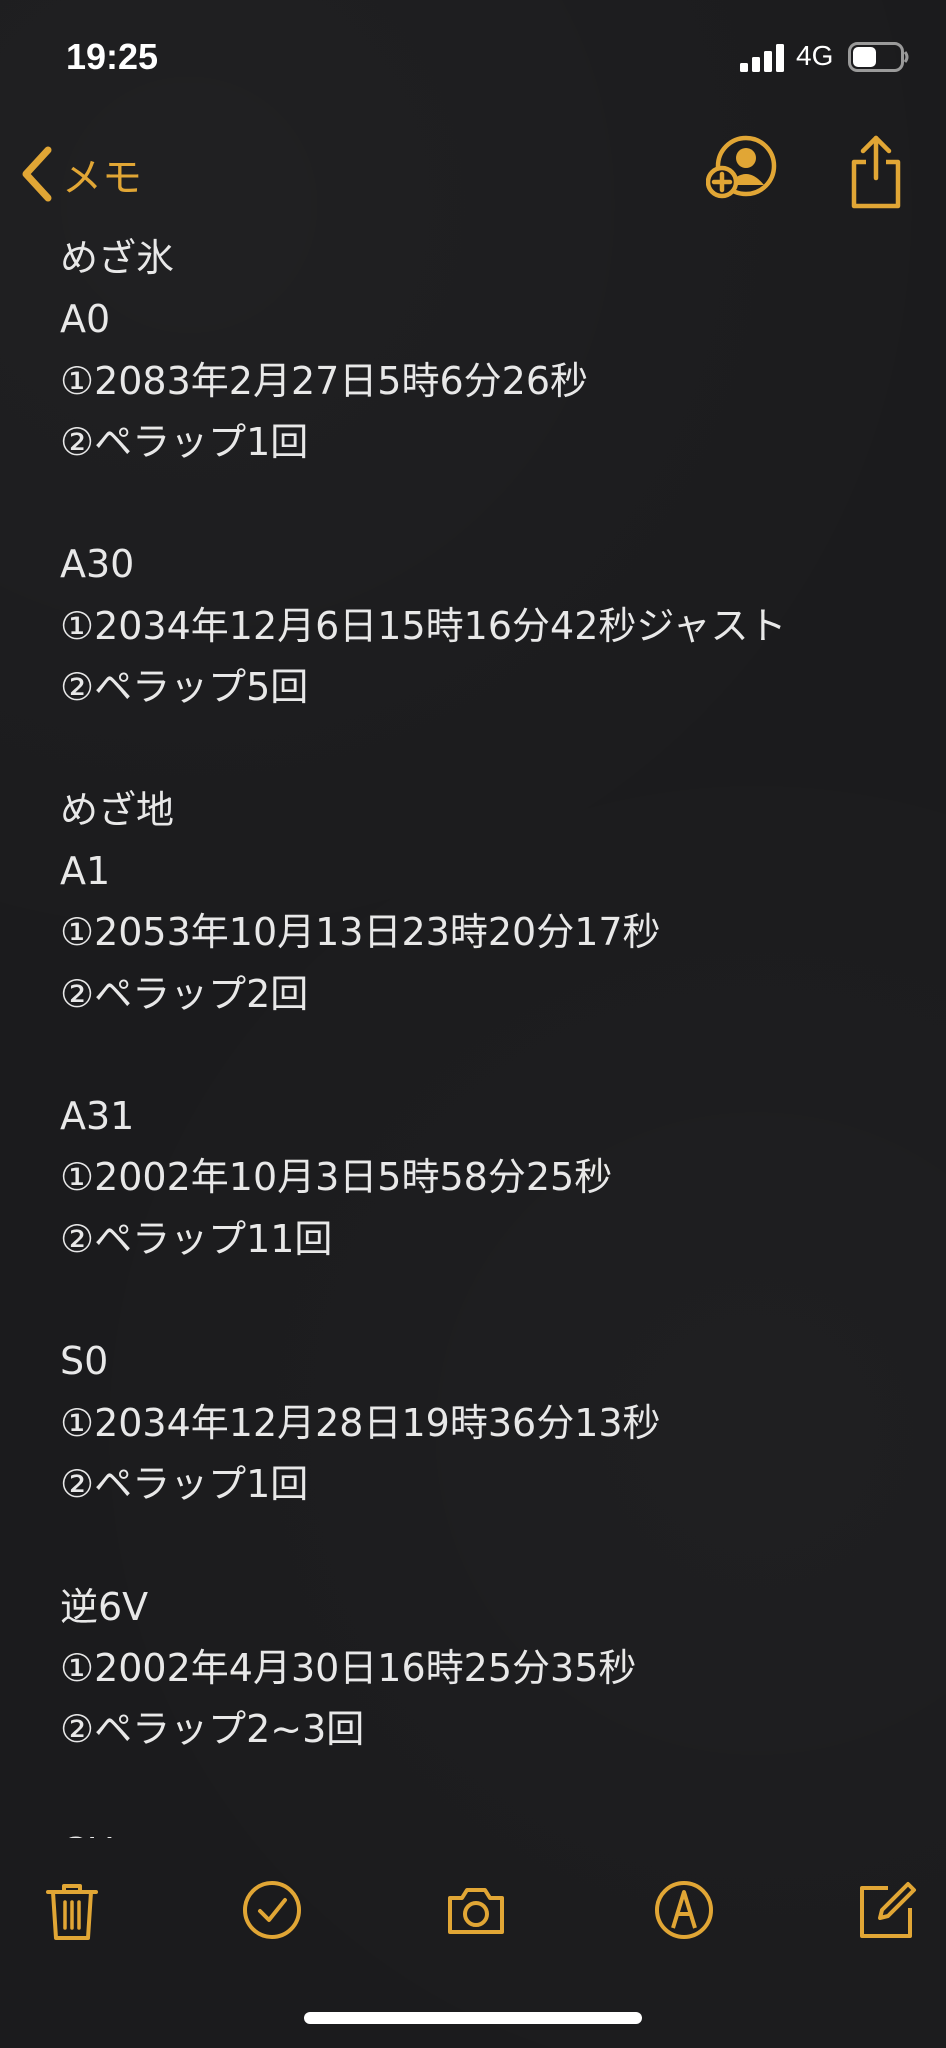 Image resolution: width=946 pixels, height=2048 pixels. I want to click on share-icon, so click(876, 172).